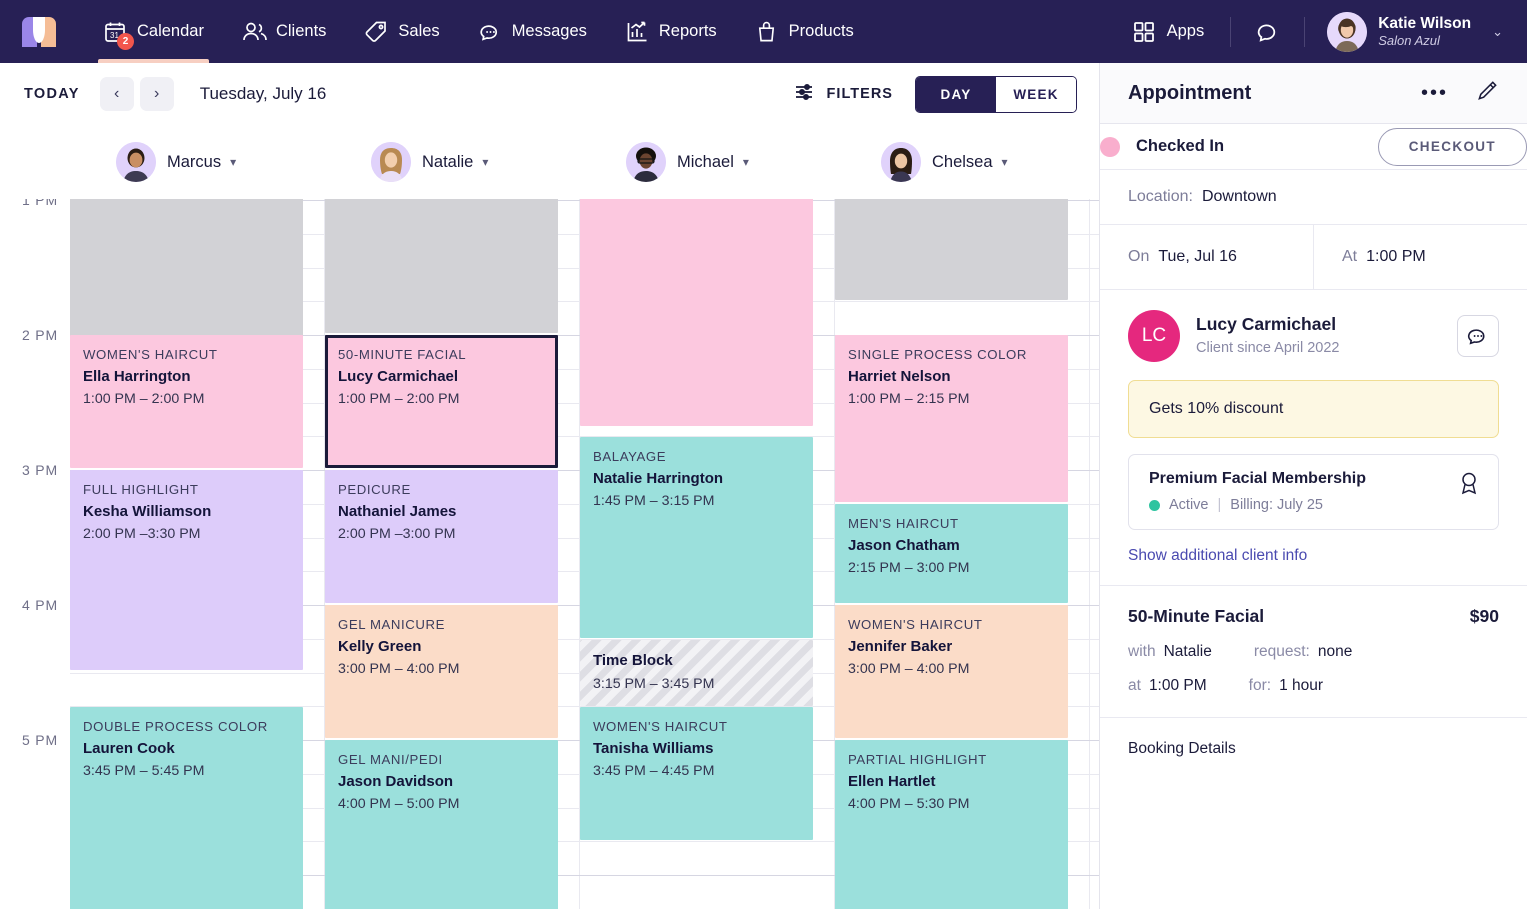  What do you see at coordinates (374, 489) in the screenshot?
I see `appointment-service: PEDICURE` at bounding box center [374, 489].